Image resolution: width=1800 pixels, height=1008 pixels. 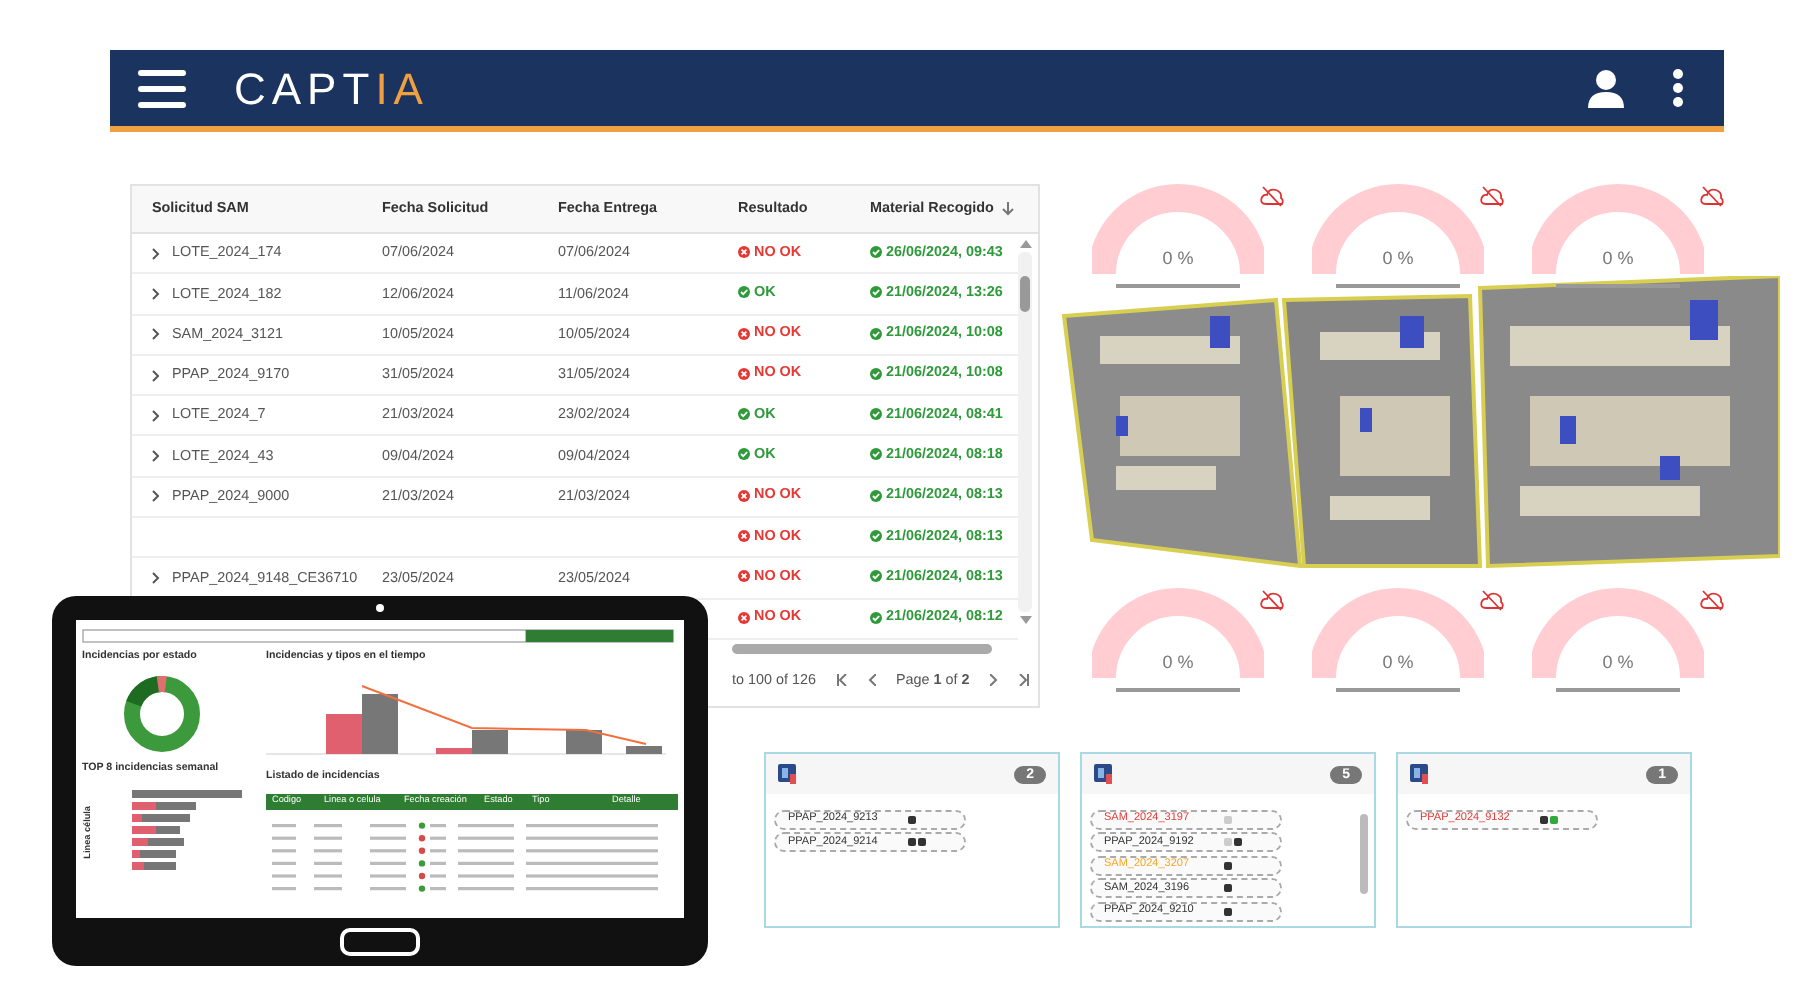 I want to click on previous-page-icon, so click(x=871, y=679).